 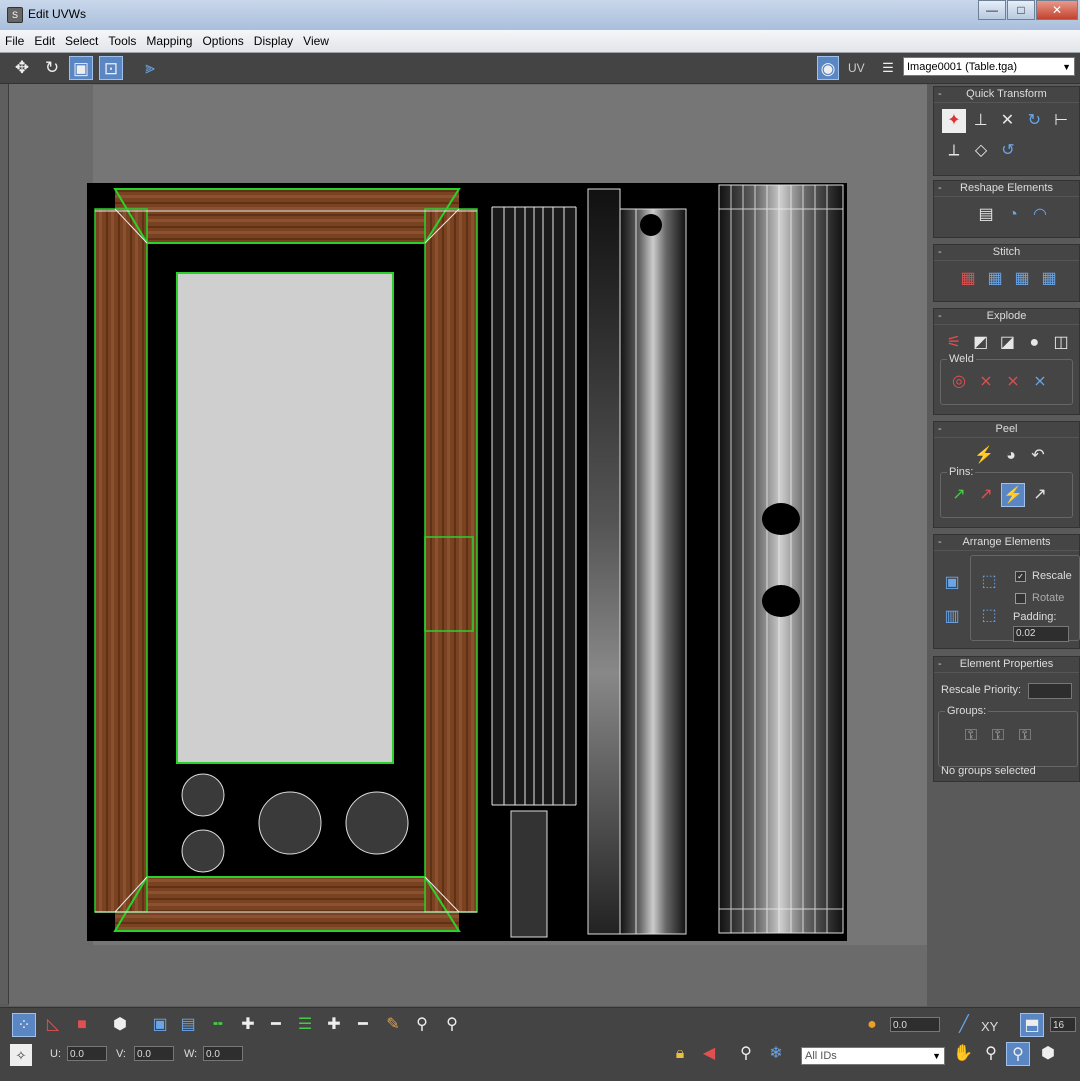 What do you see at coordinates (452, 1025) in the screenshot?
I see `paint-shrink-icon: ⚲` at bounding box center [452, 1025].